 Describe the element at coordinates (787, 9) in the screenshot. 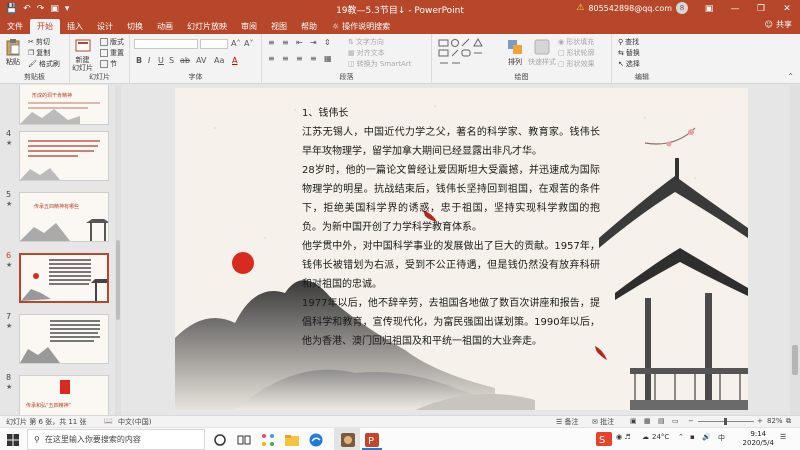

I see `close-icon: ✕` at that location.